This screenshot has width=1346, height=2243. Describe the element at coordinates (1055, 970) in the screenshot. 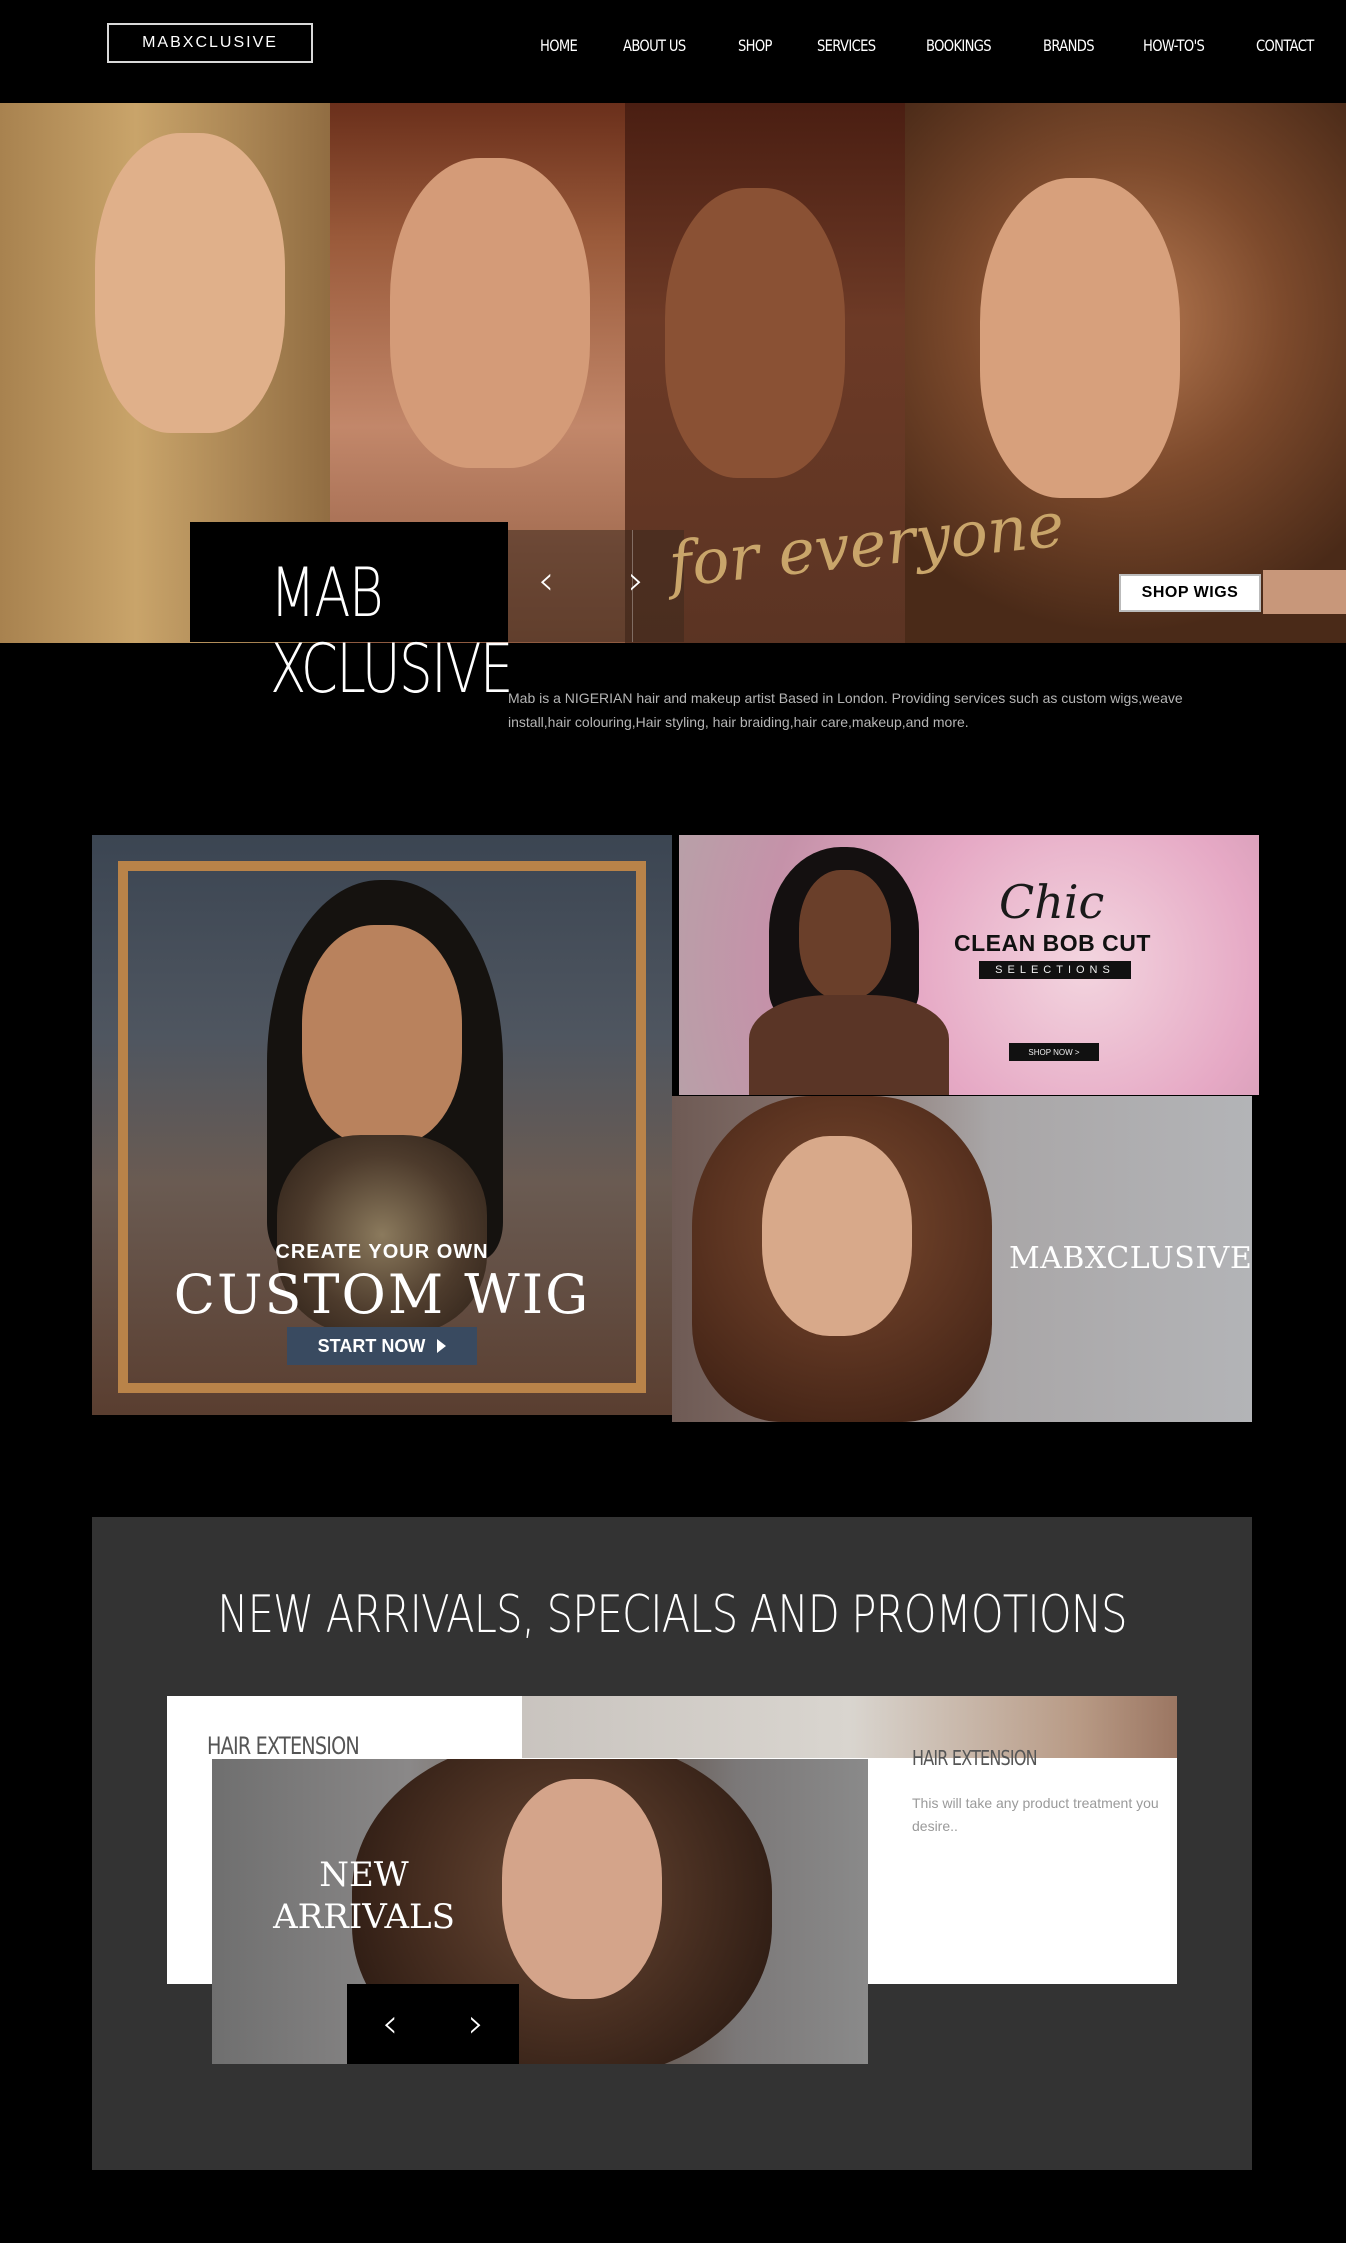

I see `bob-subtitle: SELECTIONS` at that location.